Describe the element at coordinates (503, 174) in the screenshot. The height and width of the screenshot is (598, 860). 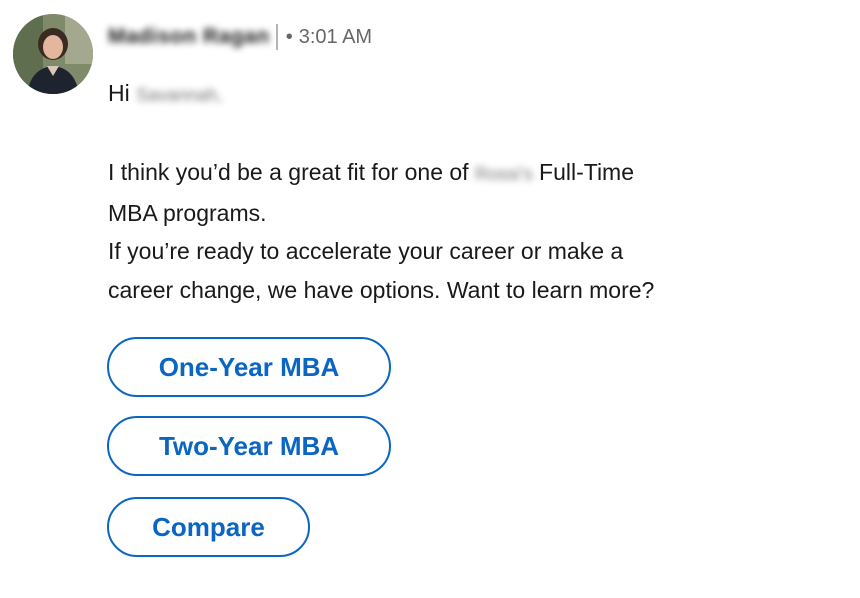
I see `school-name: Rossi’s` at that location.